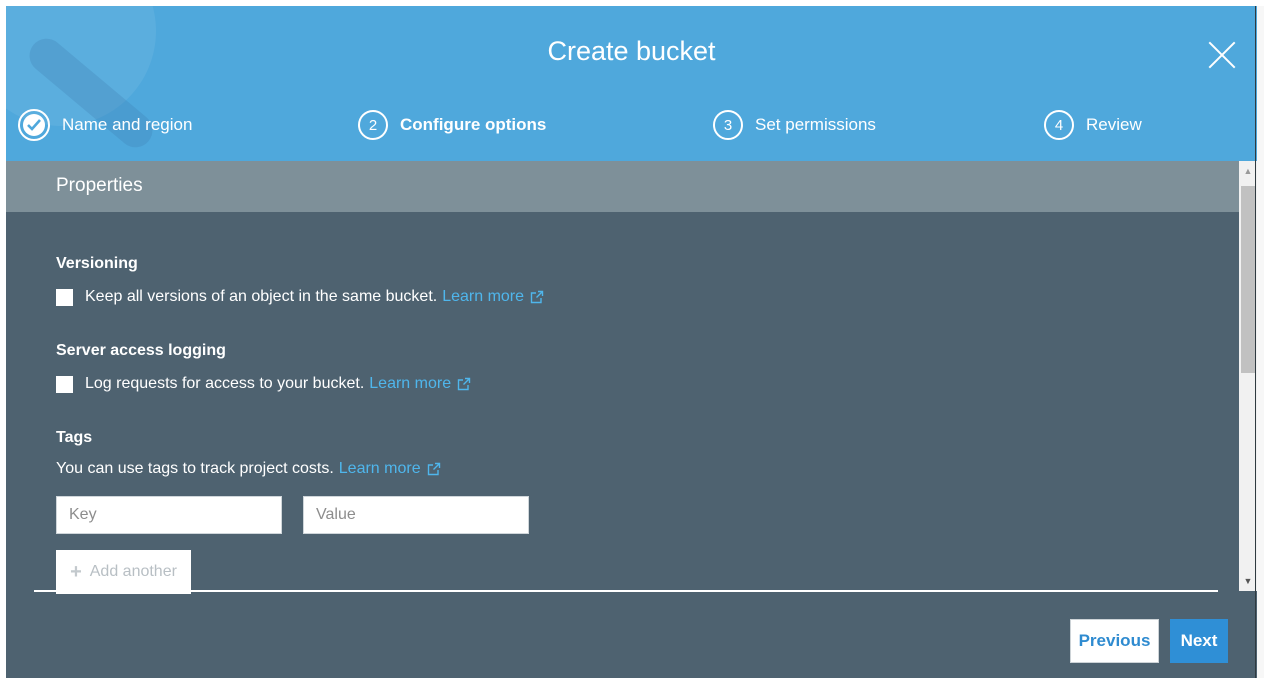 The height and width of the screenshot is (678, 1264). What do you see at coordinates (76, 571) in the screenshot?
I see `plus-icon: +` at bounding box center [76, 571].